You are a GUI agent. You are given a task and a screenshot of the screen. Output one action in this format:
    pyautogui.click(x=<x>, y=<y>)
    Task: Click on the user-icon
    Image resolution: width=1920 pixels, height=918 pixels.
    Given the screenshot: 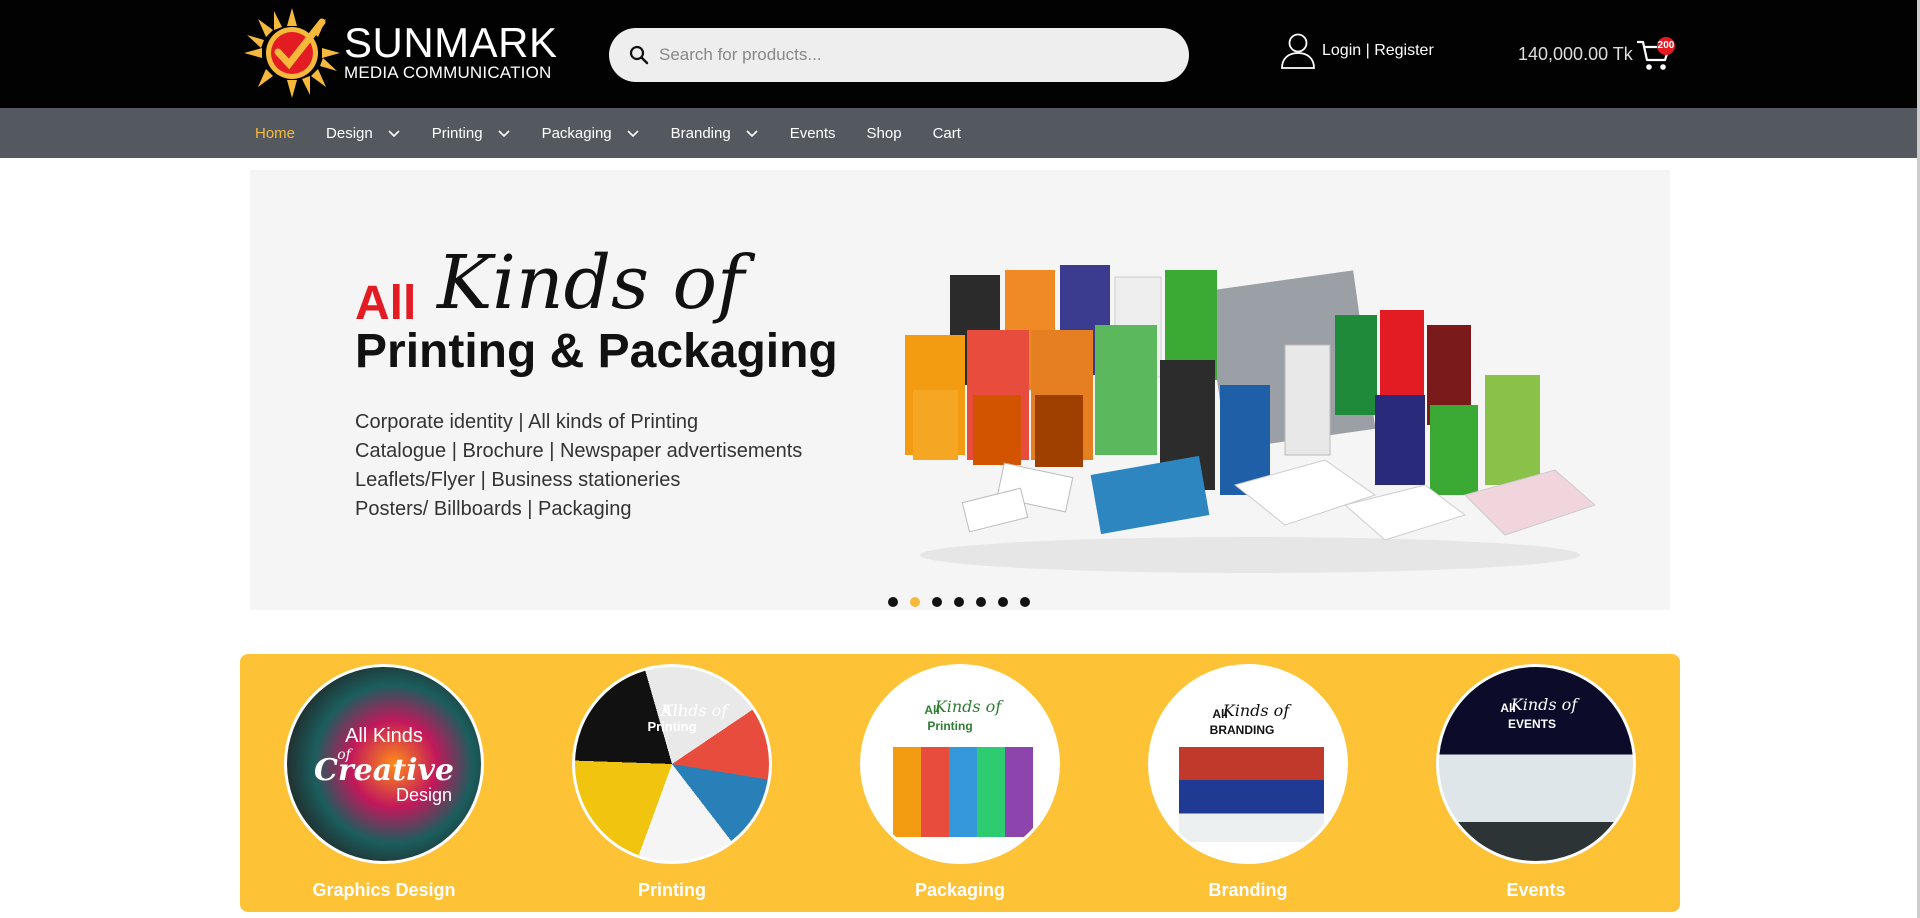 What is the action you would take?
    pyautogui.click(x=1298, y=51)
    